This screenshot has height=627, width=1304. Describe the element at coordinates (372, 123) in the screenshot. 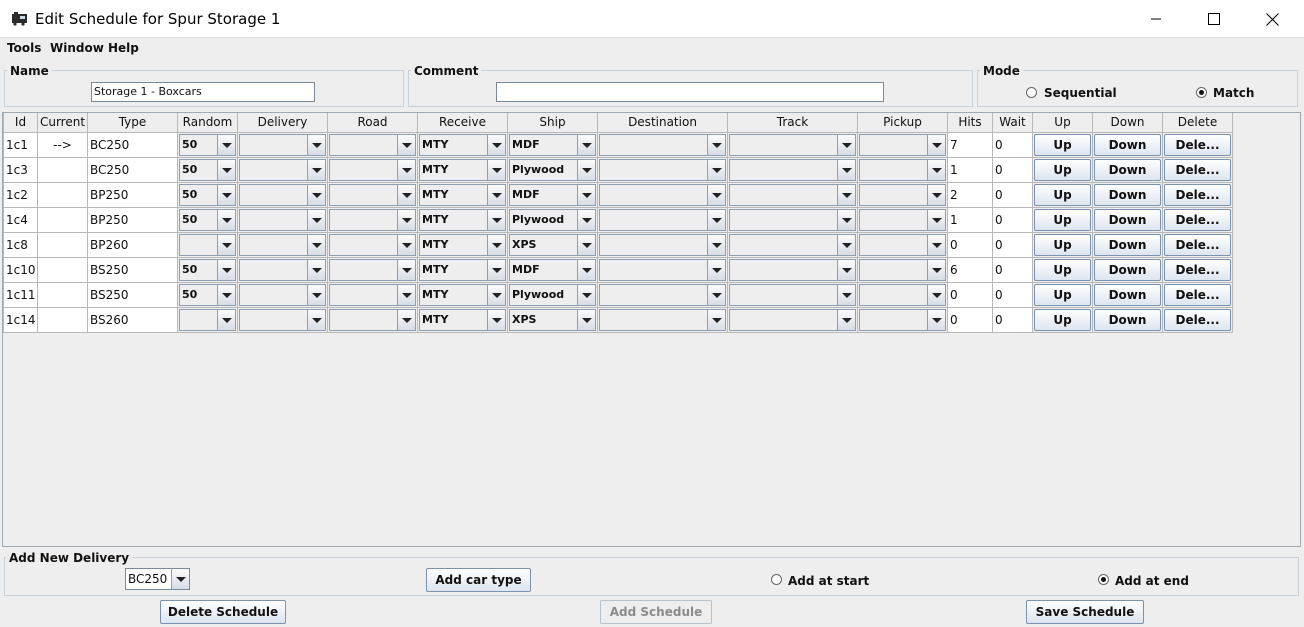

I see `column-header-road: Road` at that location.